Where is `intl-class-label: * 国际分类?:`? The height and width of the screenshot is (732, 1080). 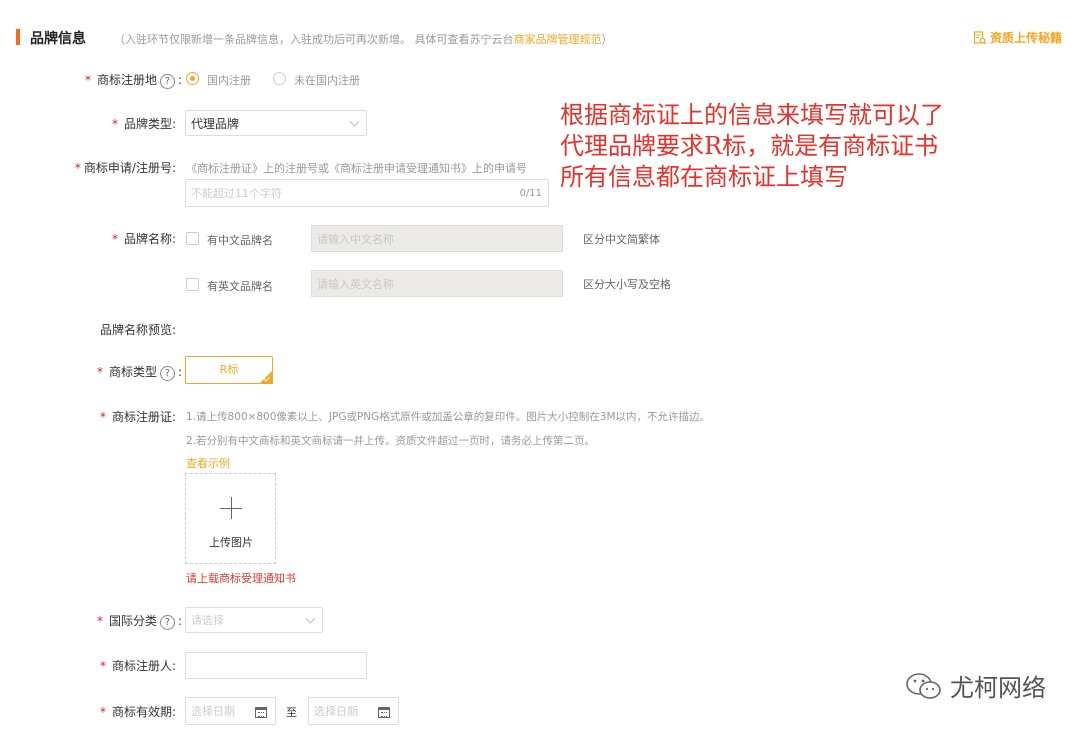
intl-class-label: * 国际分类?: is located at coordinates (139, 622).